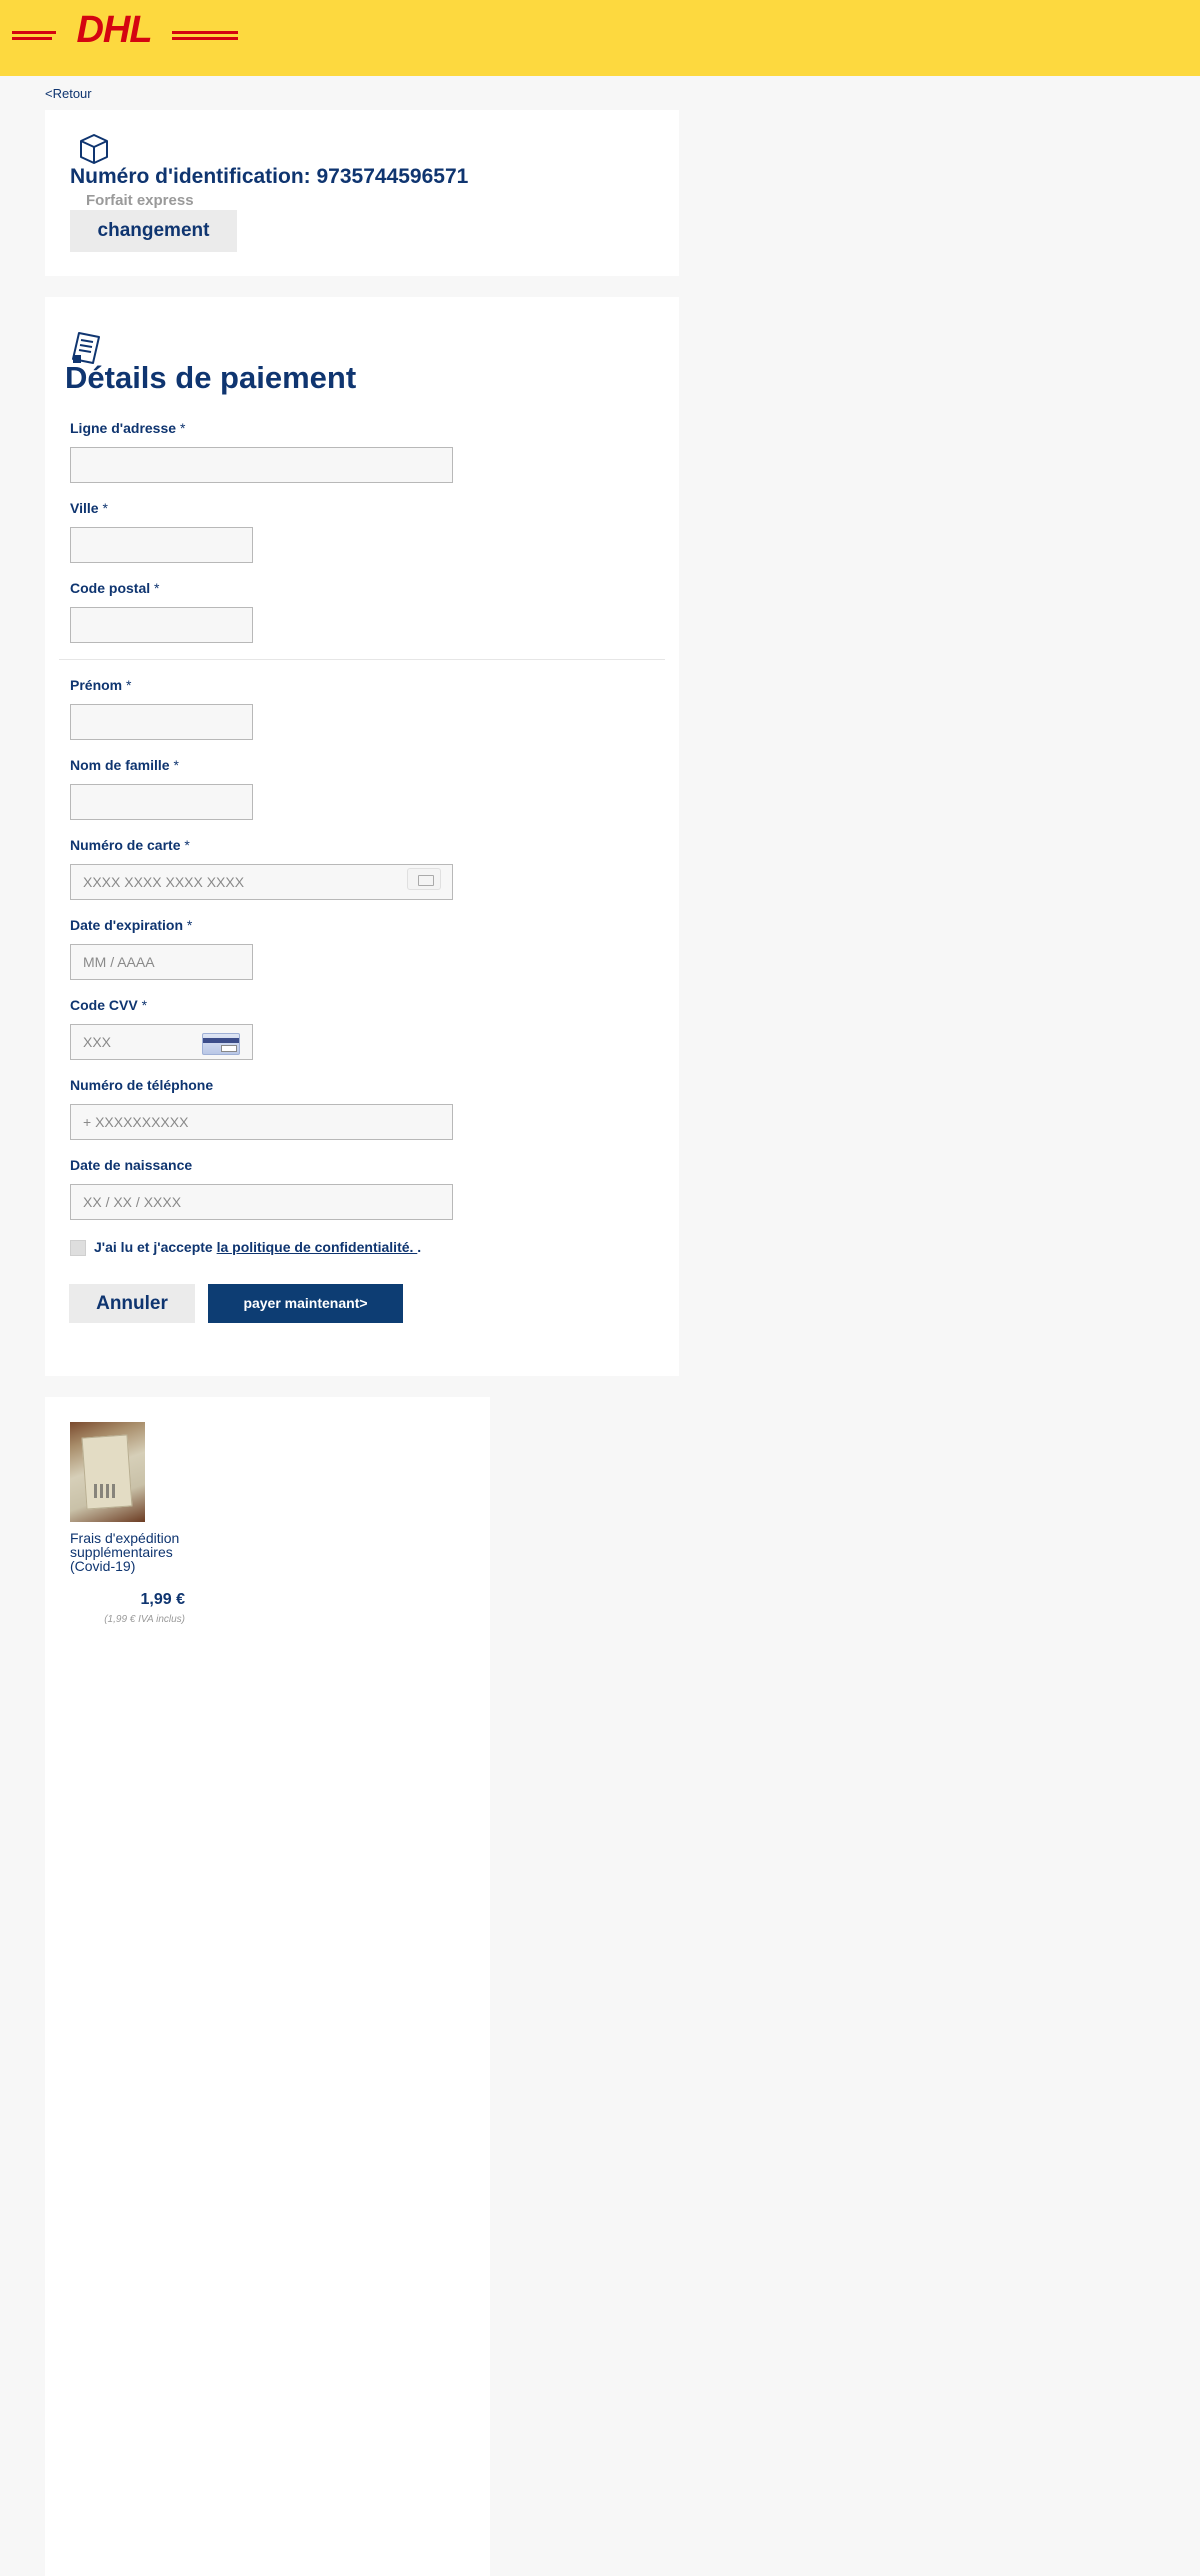 Image resolution: width=1200 pixels, height=2576 pixels. I want to click on back-link: <Retour, so click(68, 93).